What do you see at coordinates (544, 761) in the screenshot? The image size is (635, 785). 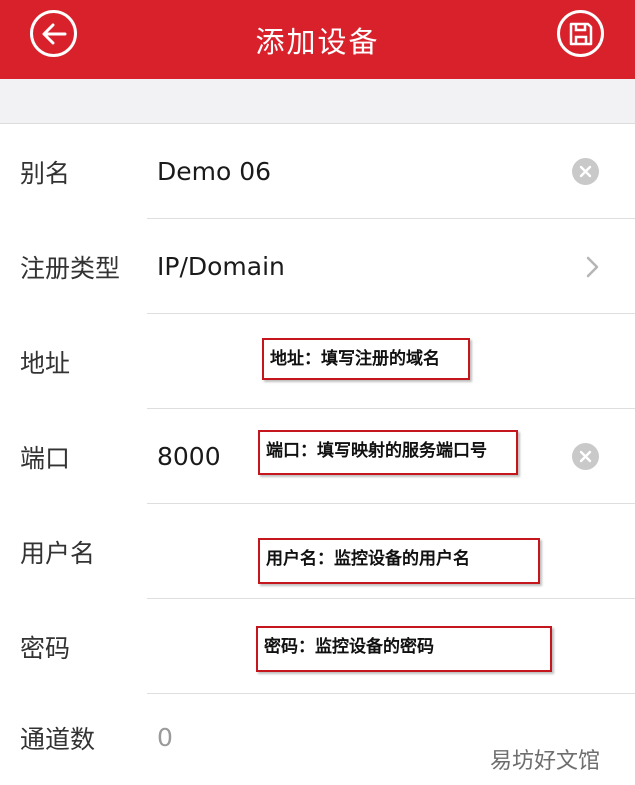 I see `watermark: 易坊好文馆` at bounding box center [544, 761].